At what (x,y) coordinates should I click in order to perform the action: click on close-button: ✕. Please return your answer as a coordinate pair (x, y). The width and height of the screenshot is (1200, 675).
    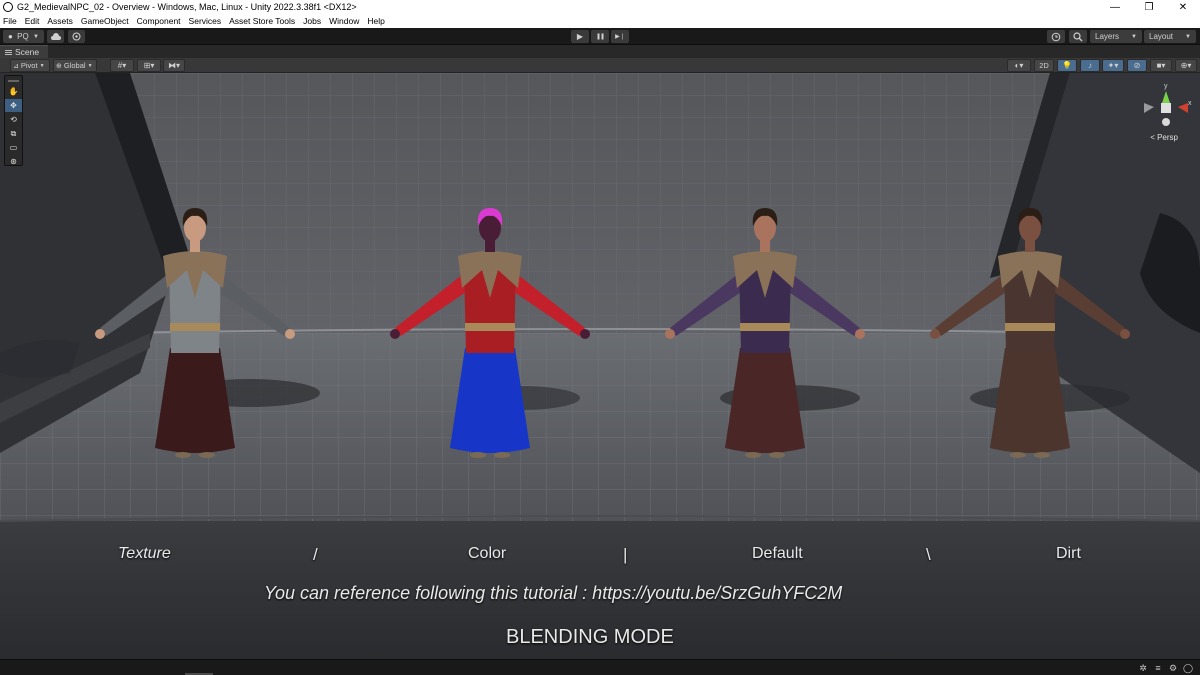
    Looking at the image, I should click on (1183, 7).